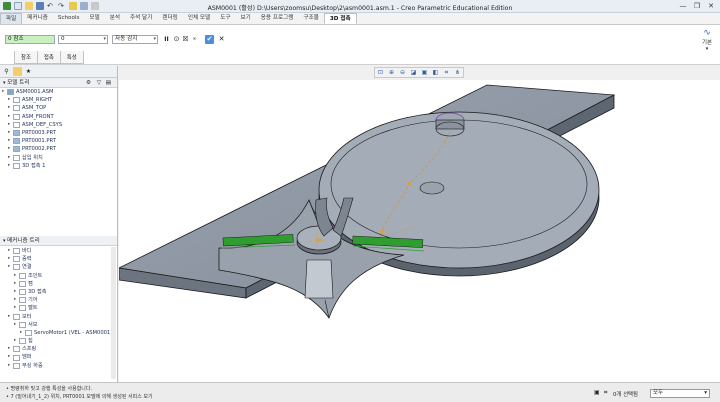 The width and height of the screenshot is (720, 402). What do you see at coordinates (59, 292) in the screenshot?
I see `tree-item: ▸ 3D 접촉` at bounding box center [59, 292].